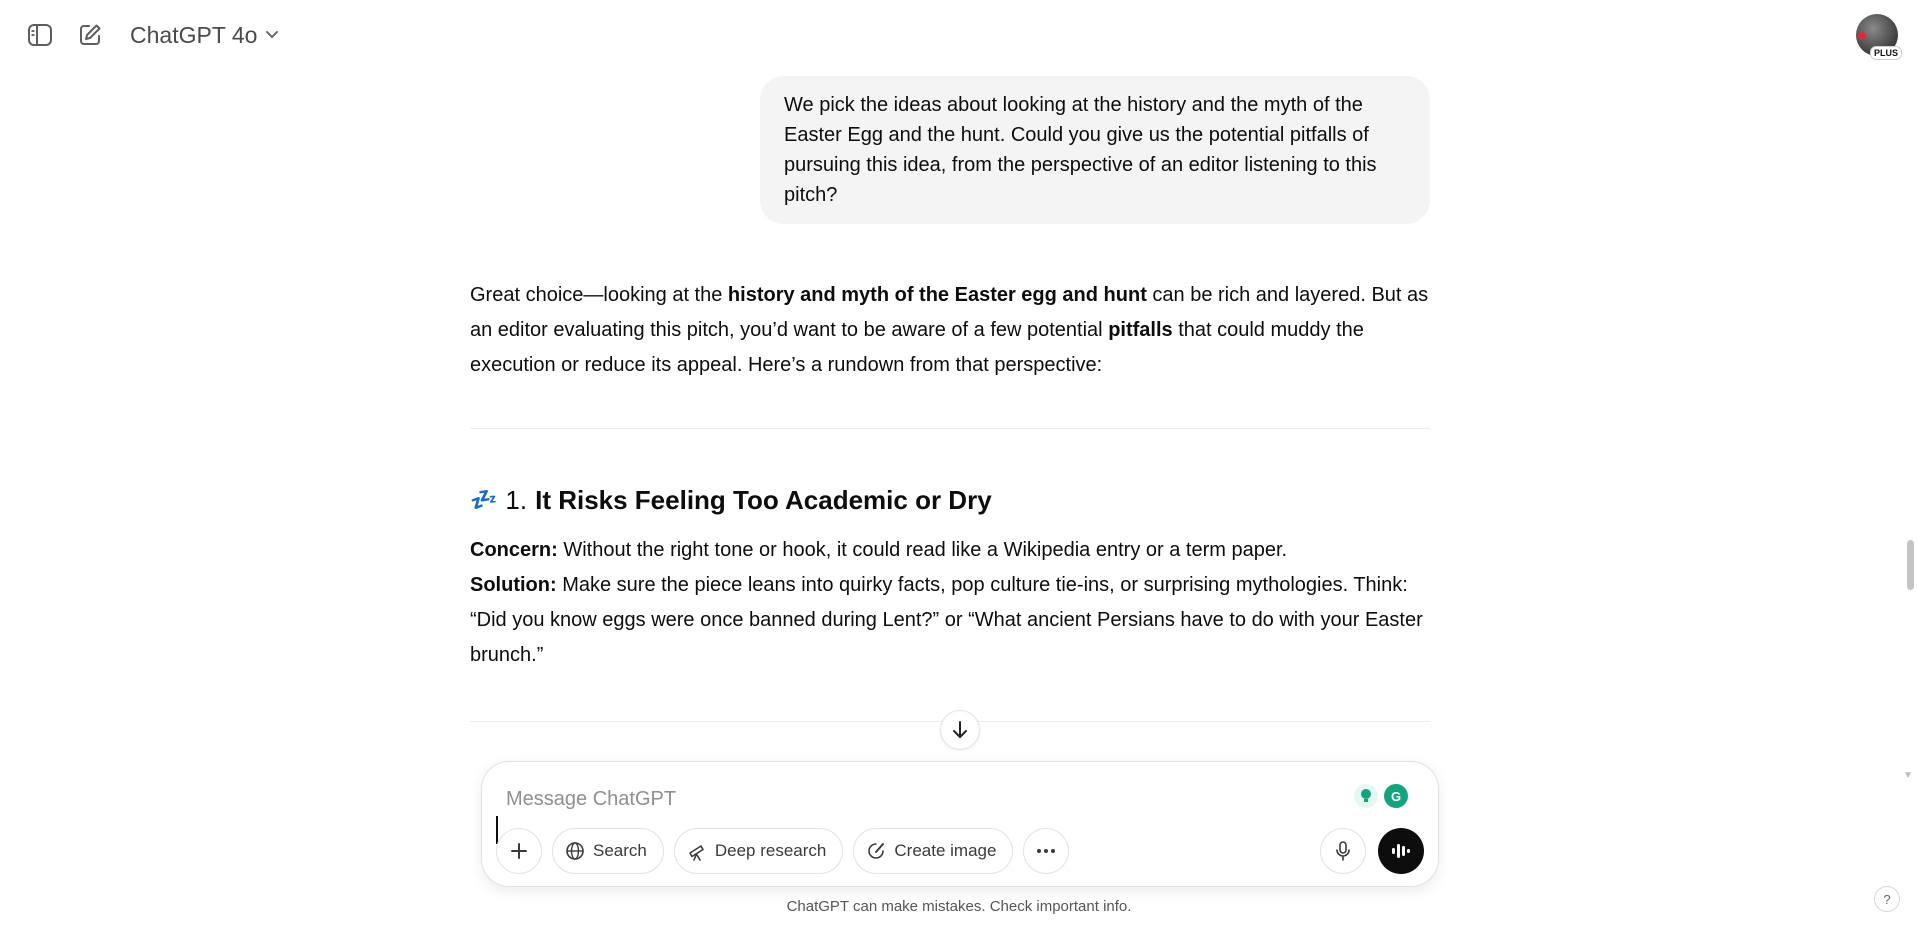 The height and width of the screenshot is (927, 1918). I want to click on telescope-icon, so click(696, 853).